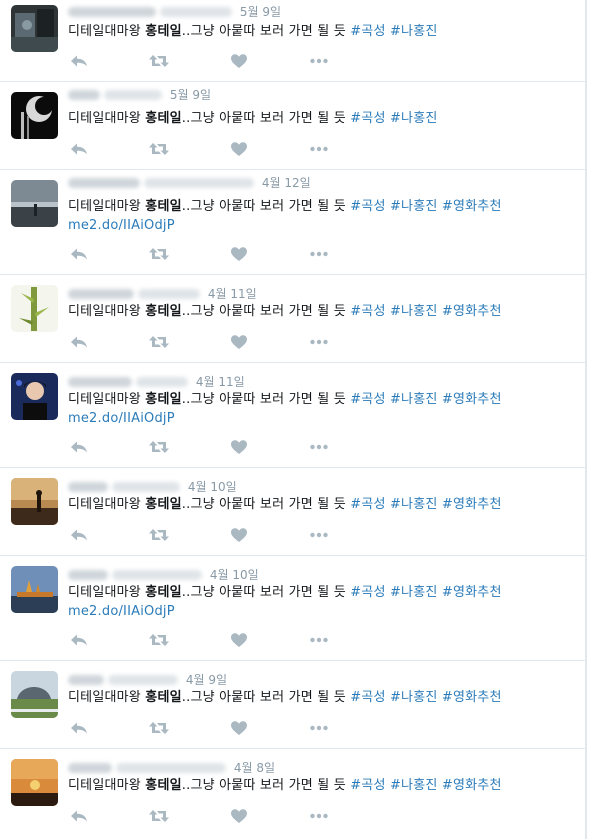 This screenshot has width=590, height=839. Describe the element at coordinates (206, 680) in the screenshot. I see `tweet-date: 4월 9일` at that location.